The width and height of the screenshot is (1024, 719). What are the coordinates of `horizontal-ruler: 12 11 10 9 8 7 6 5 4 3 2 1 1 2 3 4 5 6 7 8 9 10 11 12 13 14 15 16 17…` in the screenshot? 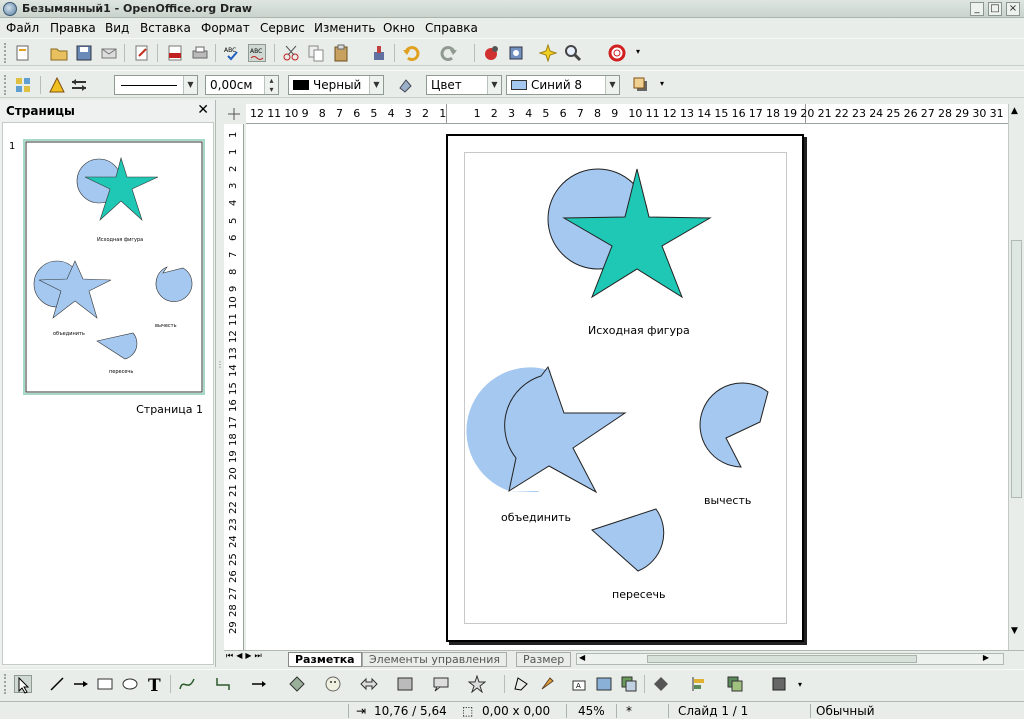 It's located at (627, 114).